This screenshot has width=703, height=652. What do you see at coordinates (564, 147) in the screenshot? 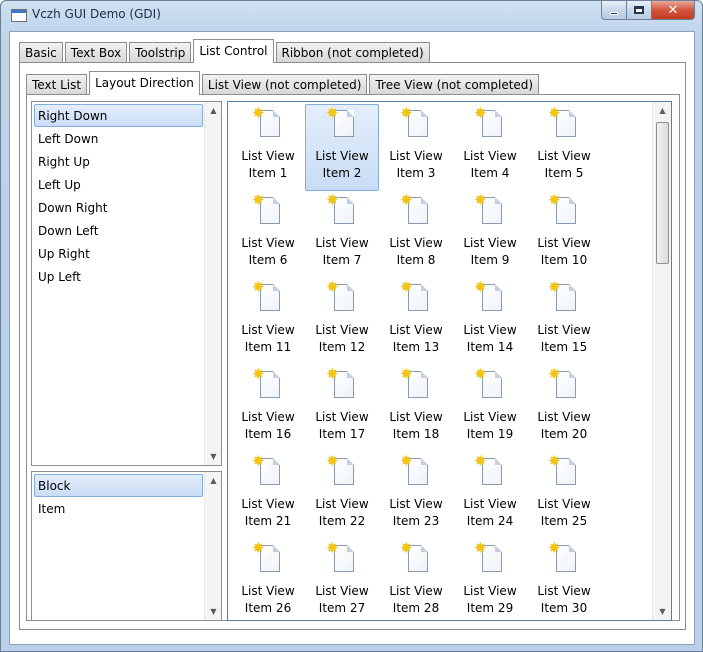
I see `list-view-item: ✸ List View Item 5` at bounding box center [564, 147].